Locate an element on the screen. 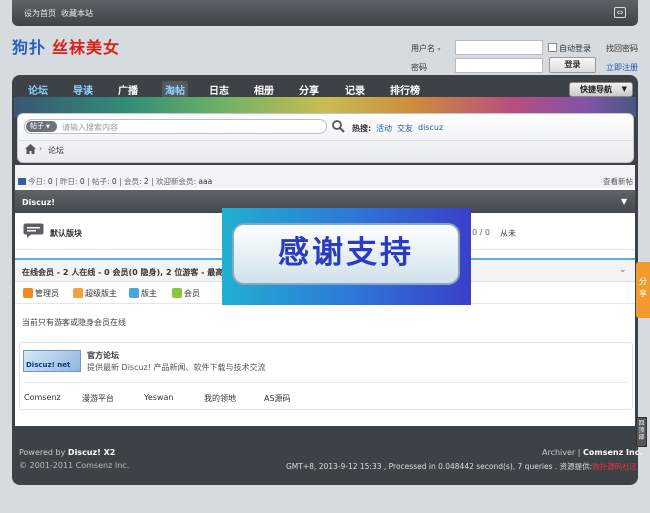 The image size is (650, 513). hot-search-link: discuz is located at coordinates (430, 127).